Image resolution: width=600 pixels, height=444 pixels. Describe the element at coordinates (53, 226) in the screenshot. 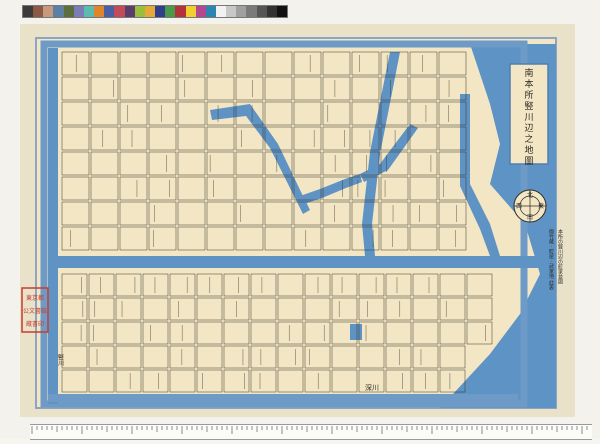

I see `left-canal` at that location.